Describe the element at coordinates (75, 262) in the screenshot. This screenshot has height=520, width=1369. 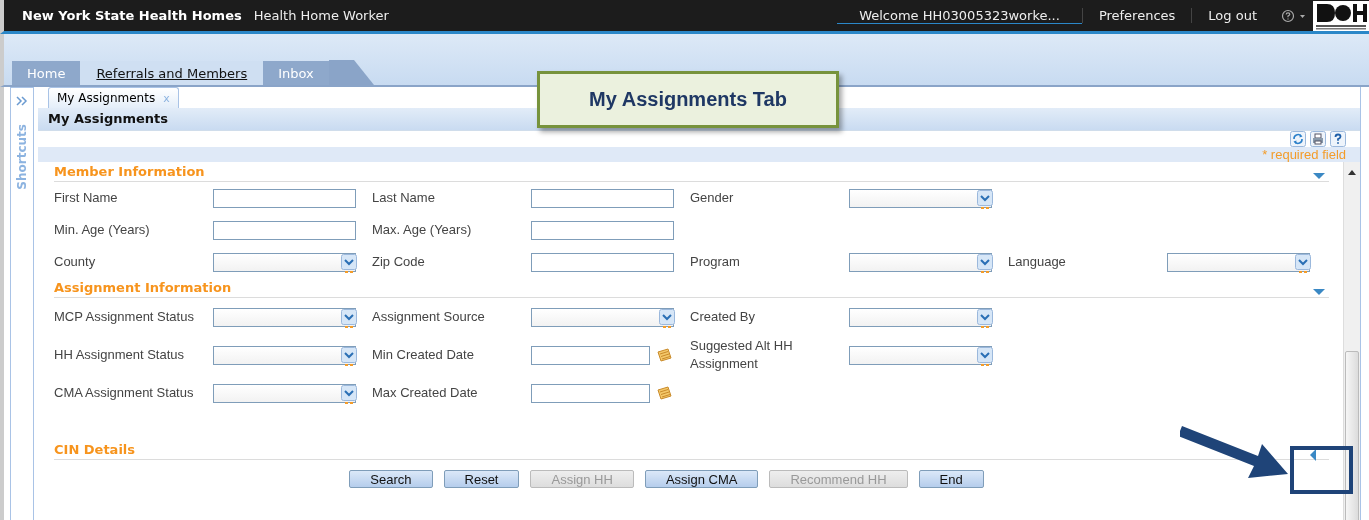
I see `field-label: County` at that location.